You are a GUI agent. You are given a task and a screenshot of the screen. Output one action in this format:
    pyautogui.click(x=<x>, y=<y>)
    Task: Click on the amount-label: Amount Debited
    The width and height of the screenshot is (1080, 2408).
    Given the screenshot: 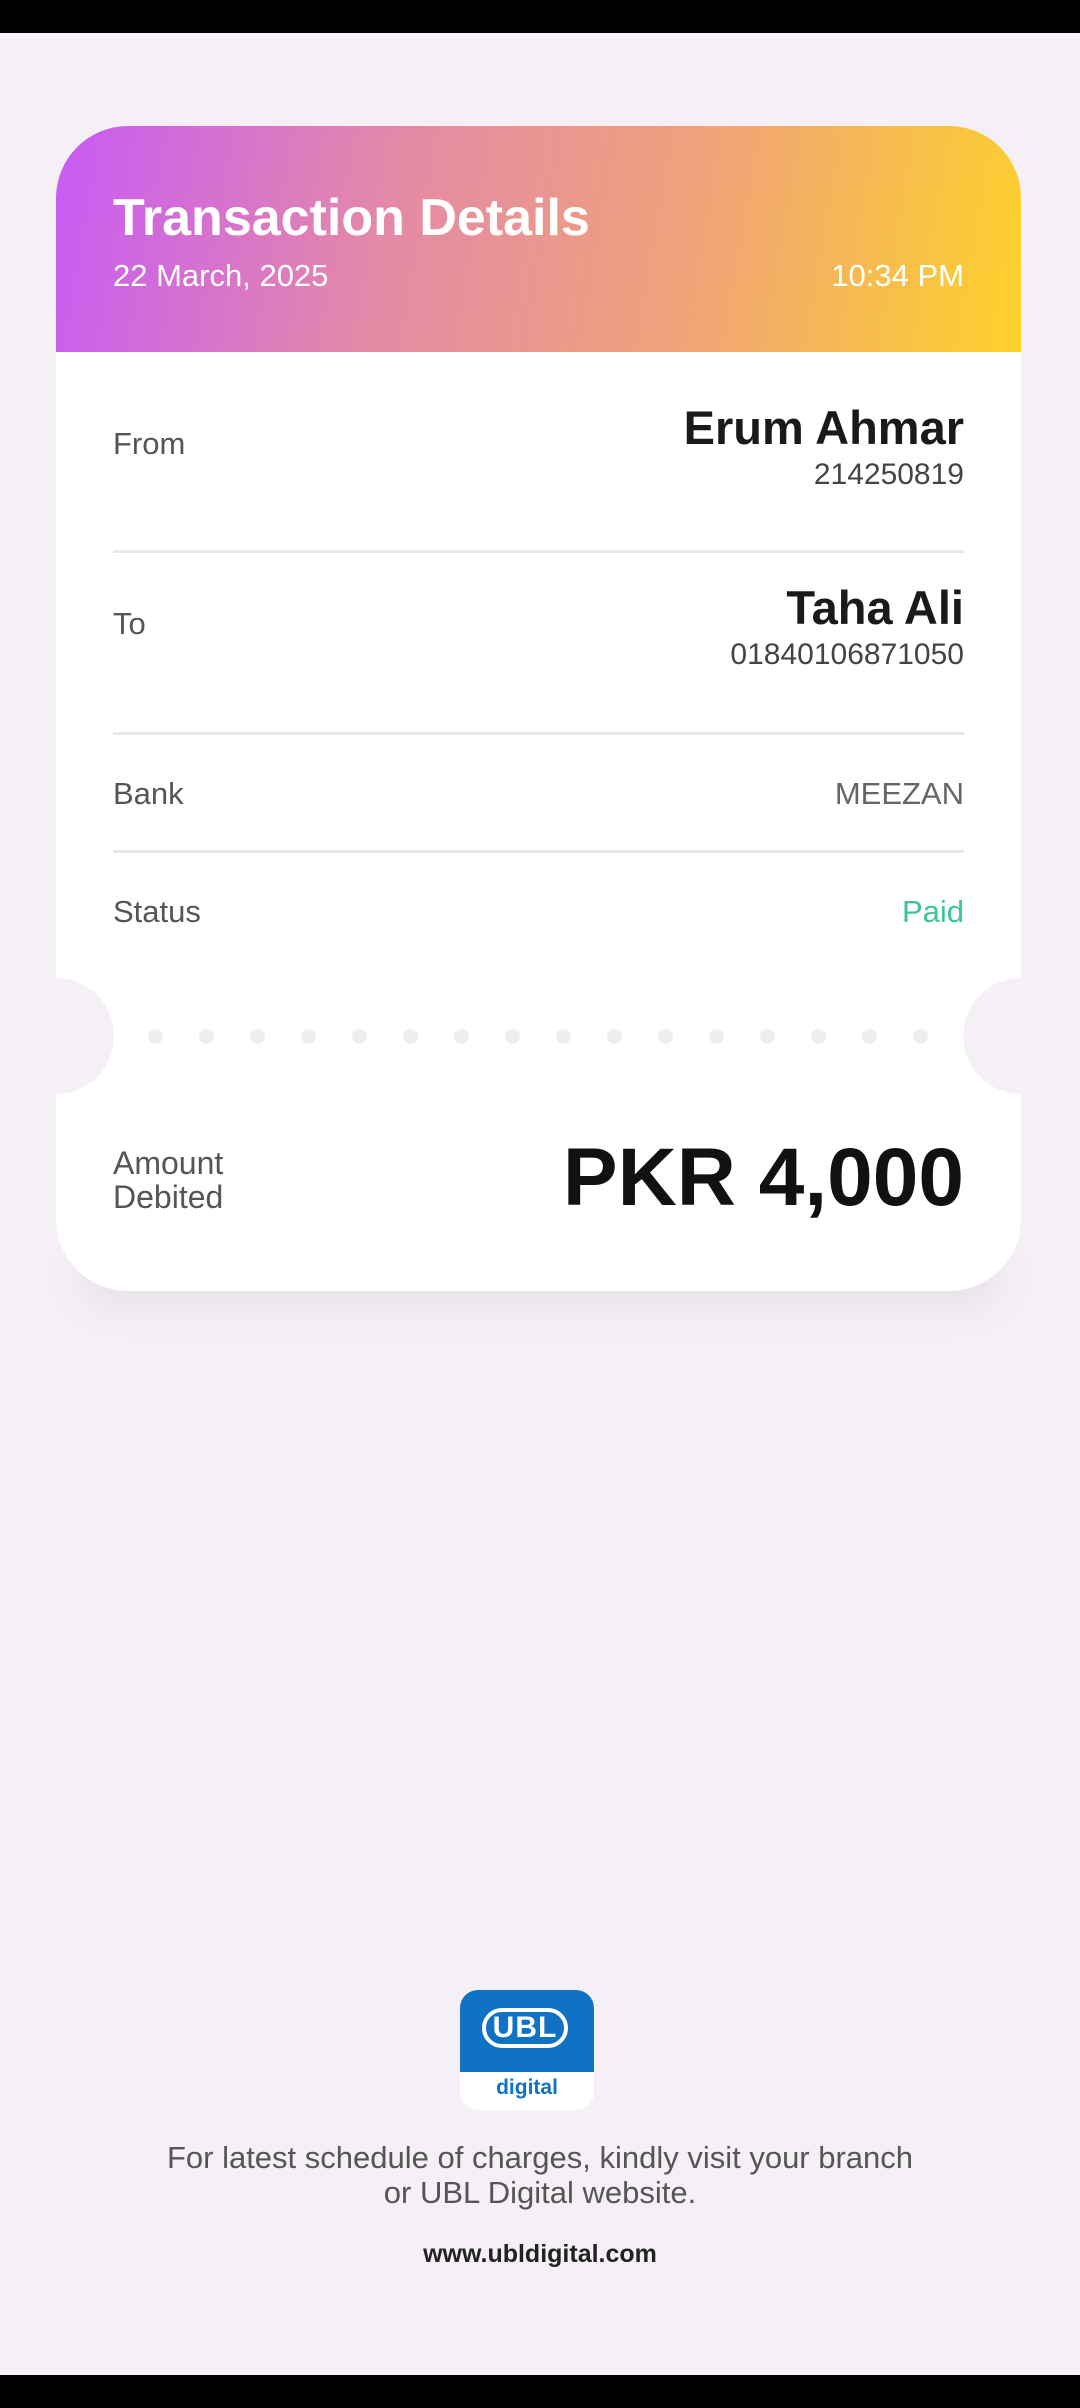 What is the action you would take?
    pyautogui.click(x=168, y=1180)
    